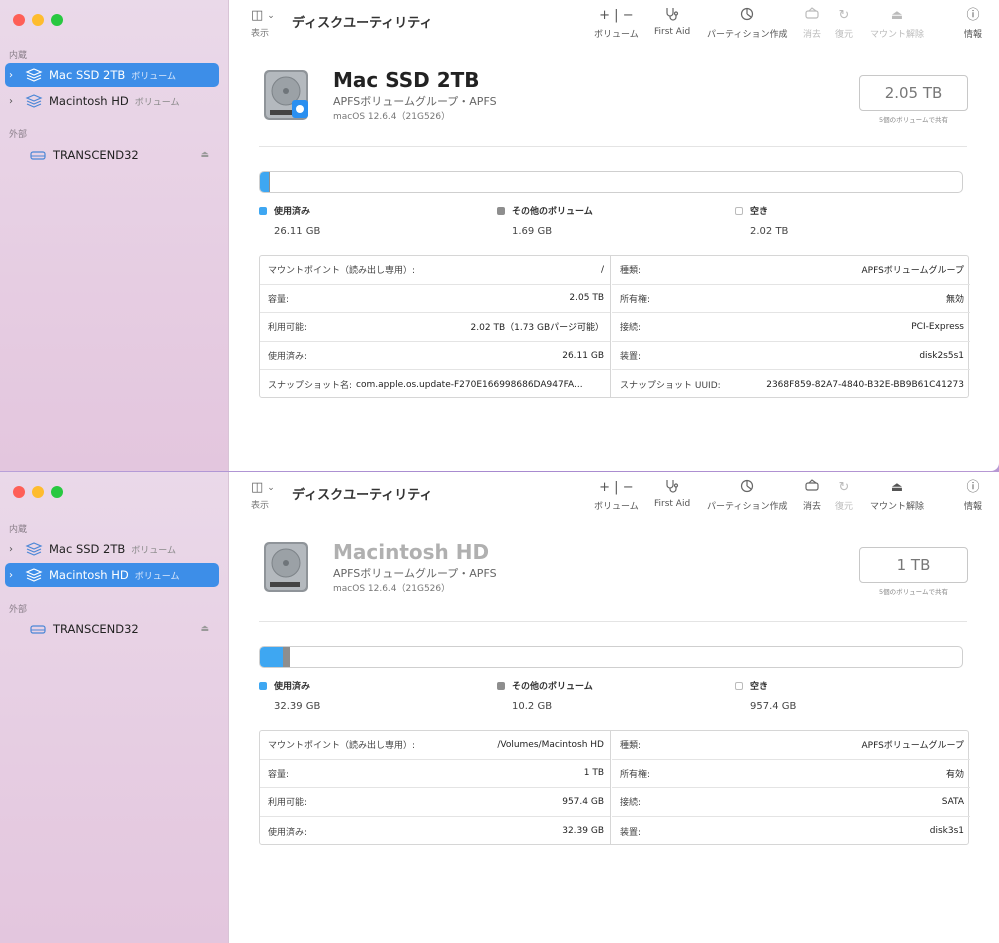 This screenshot has width=999, height=943. I want to click on legend-other-value: 10.2 GB, so click(532, 706).